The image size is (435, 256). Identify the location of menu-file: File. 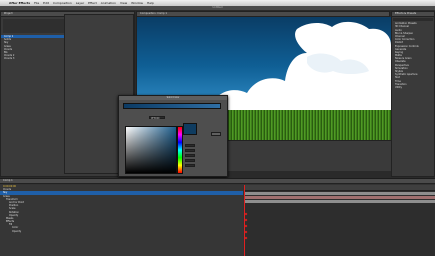
(36, 3).